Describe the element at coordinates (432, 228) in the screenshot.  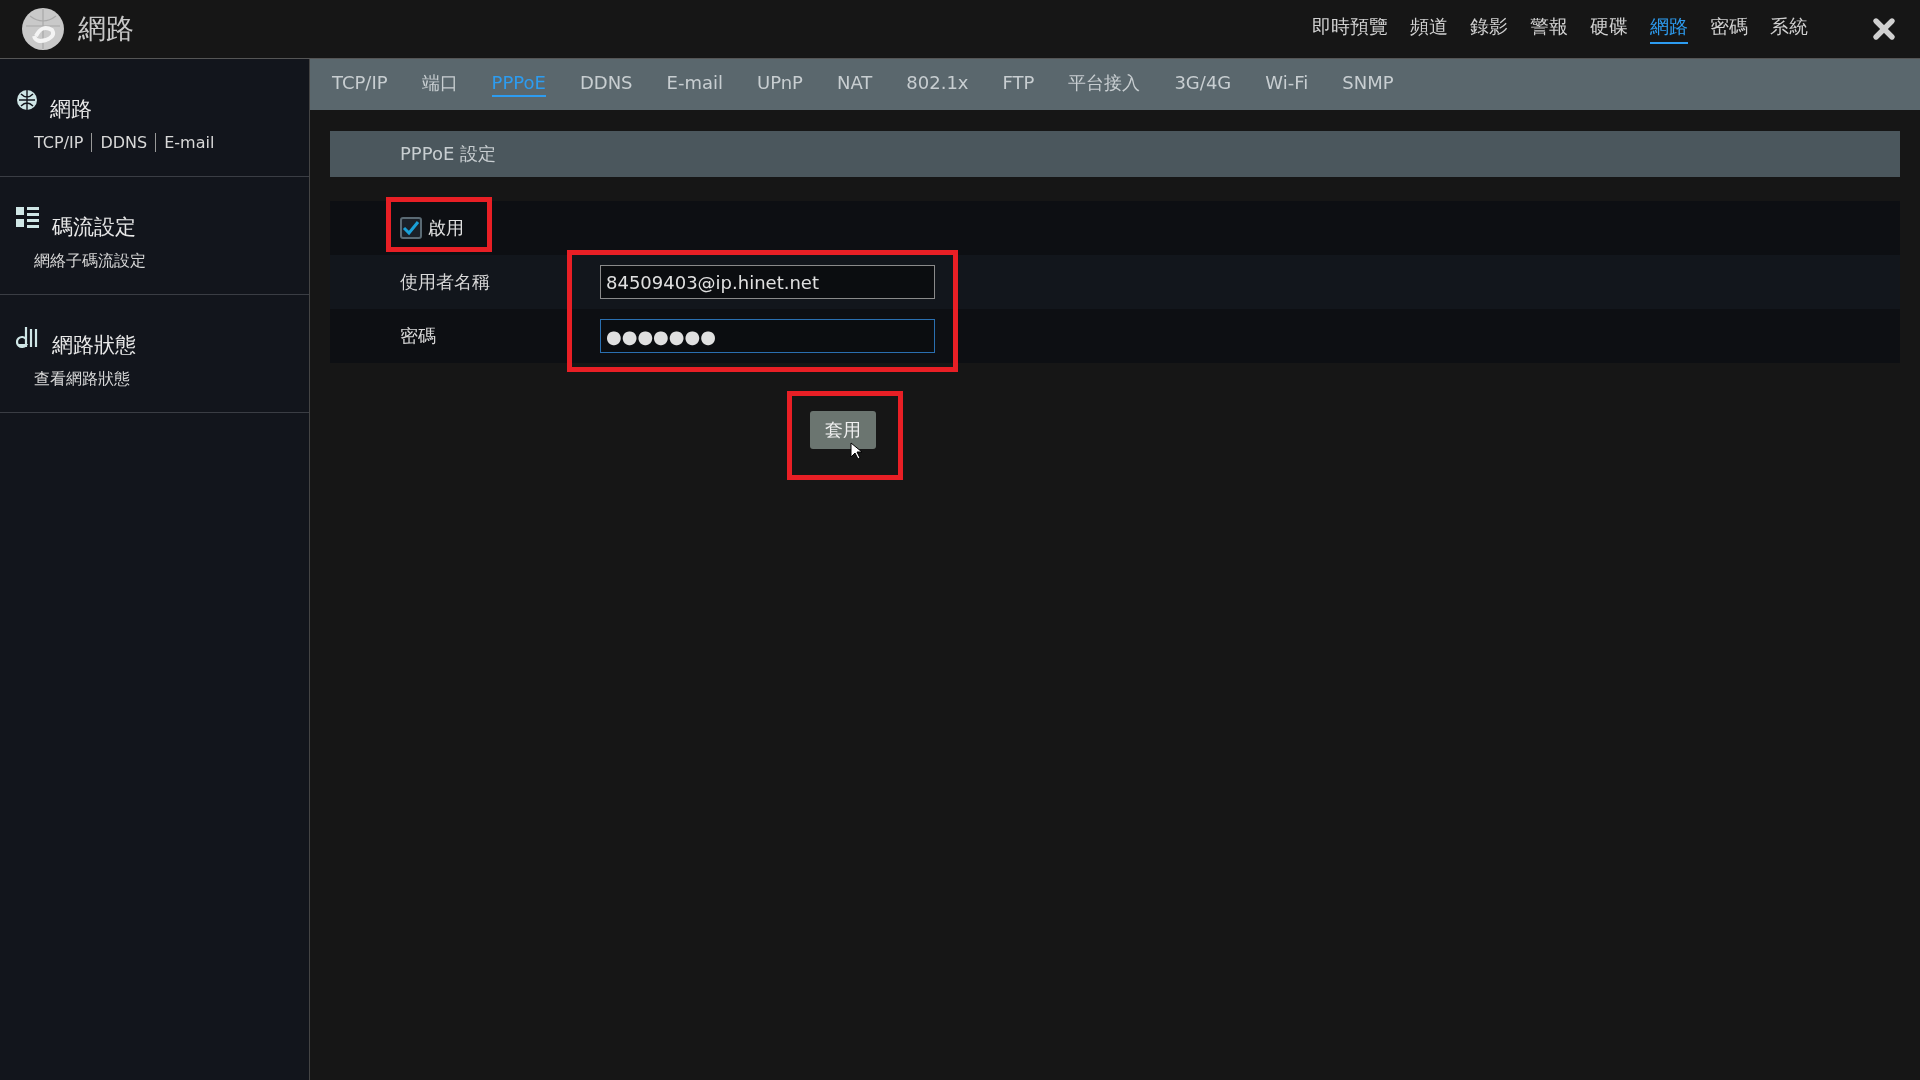
I see `enable-checkbox: 啟用` at that location.